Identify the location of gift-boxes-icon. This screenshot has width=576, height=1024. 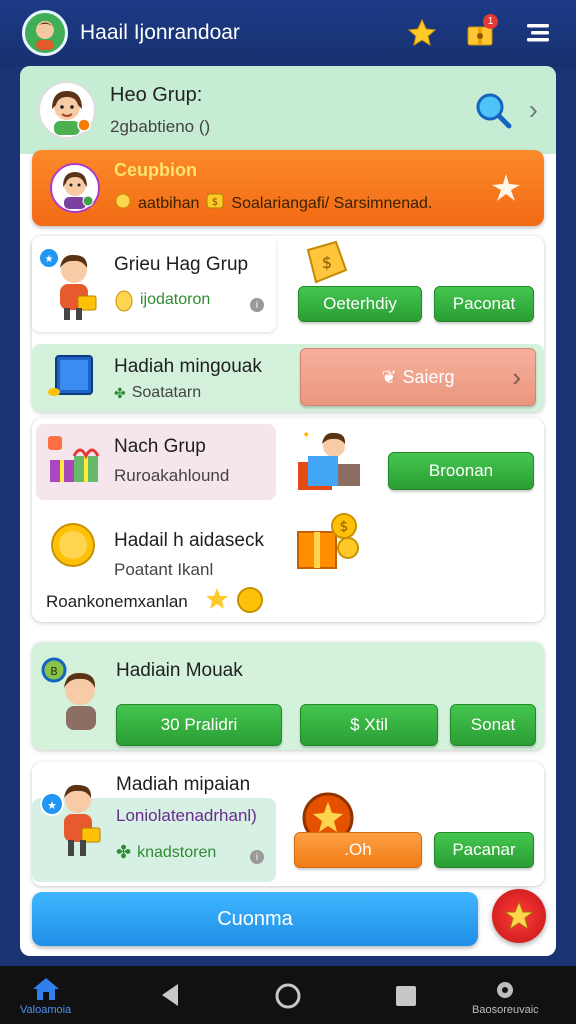
(74, 459).